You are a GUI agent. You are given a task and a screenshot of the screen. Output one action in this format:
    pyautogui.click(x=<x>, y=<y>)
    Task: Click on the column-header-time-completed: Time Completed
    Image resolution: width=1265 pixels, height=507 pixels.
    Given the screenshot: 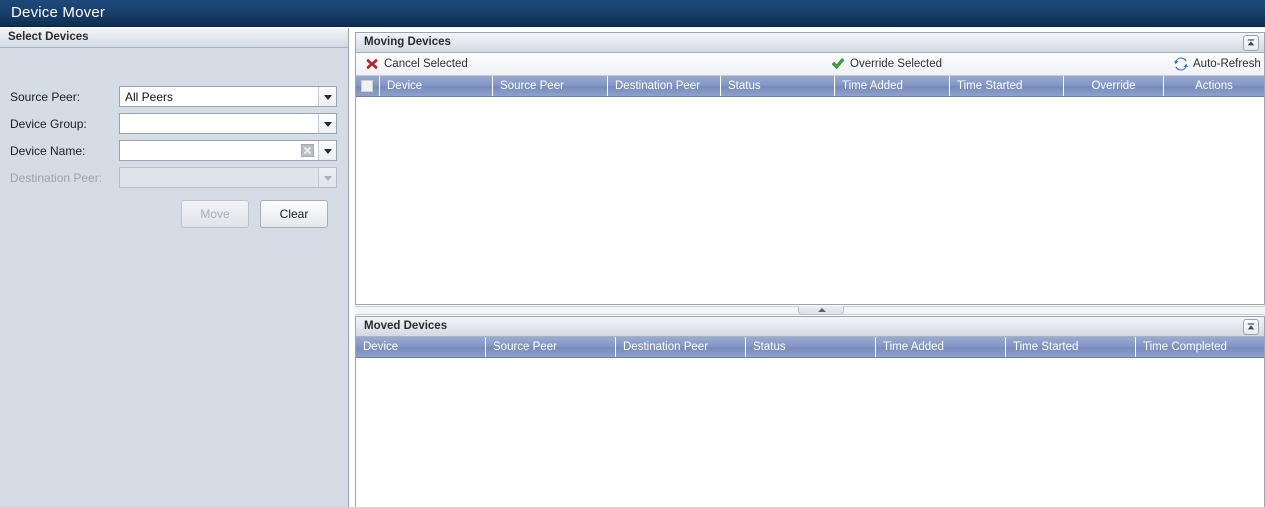 What is the action you would take?
    pyautogui.click(x=1200, y=347)
    